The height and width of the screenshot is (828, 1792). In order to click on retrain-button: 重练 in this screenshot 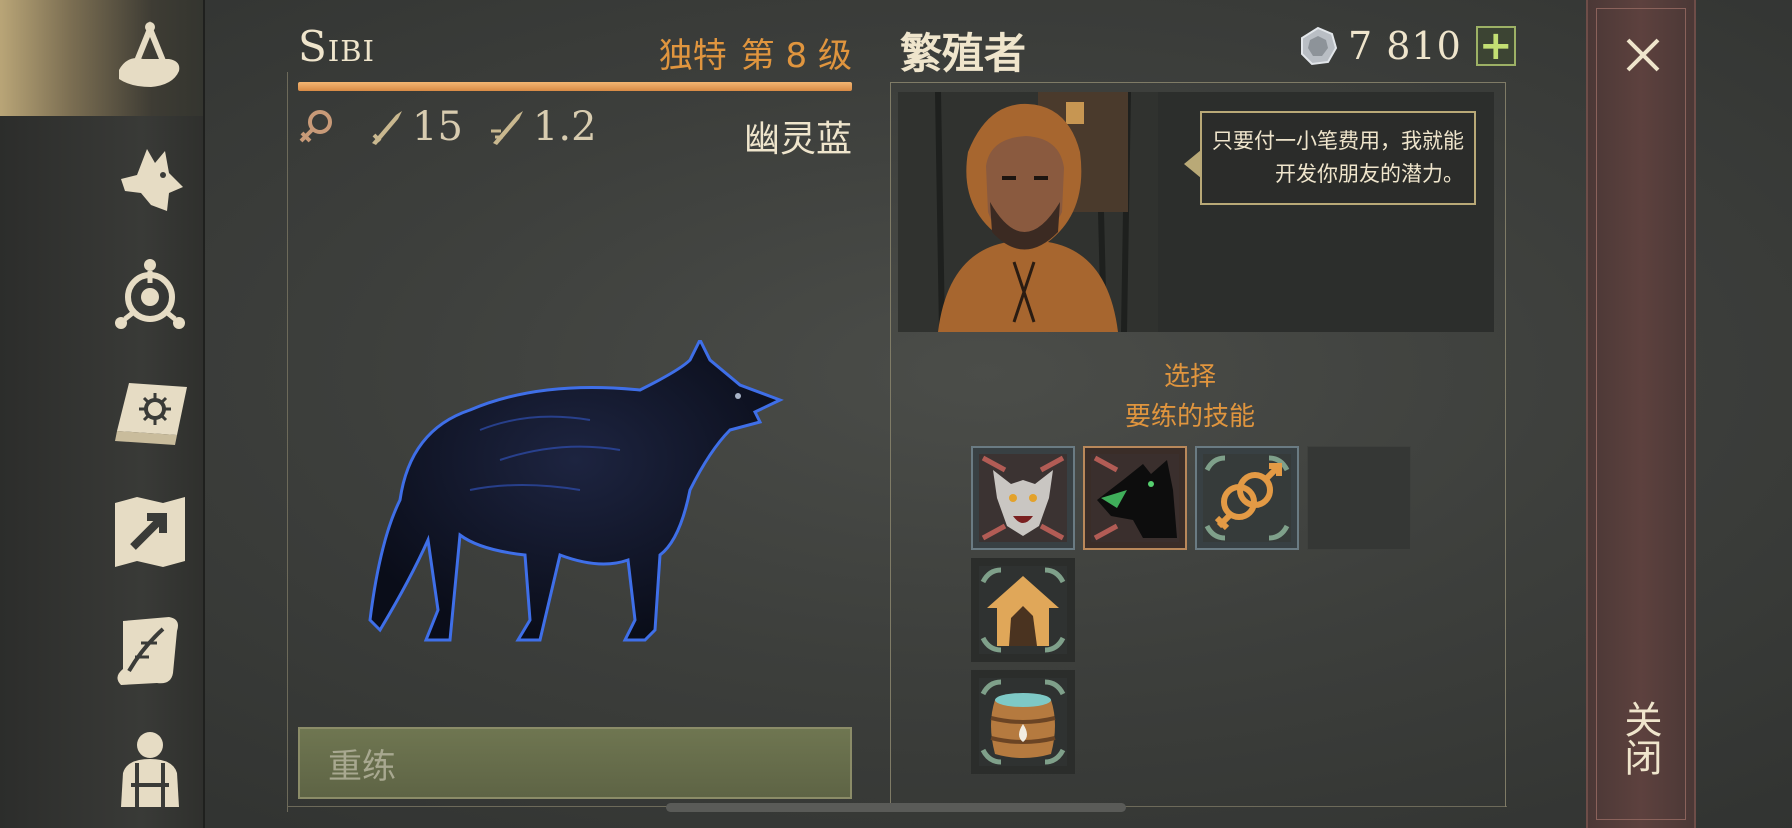, I will do `click(575, 763)`.